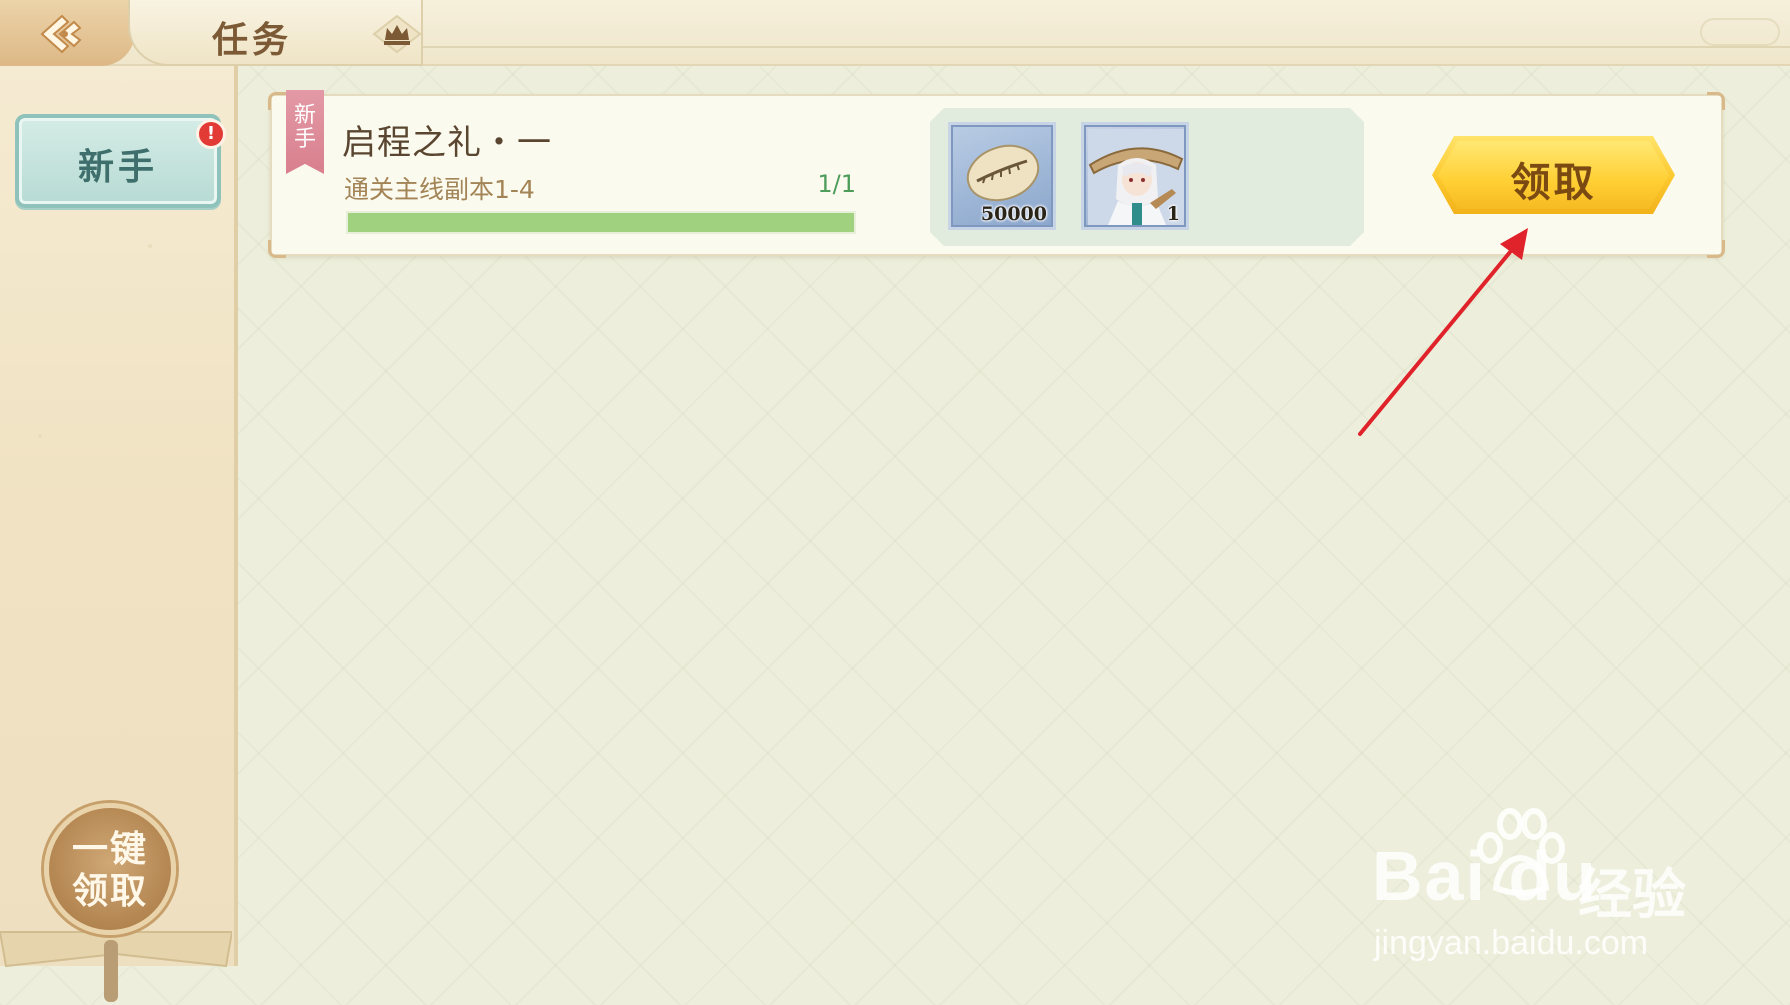 Image resolution: width=1790 pixels, height=1005 pixels. I want to click on top-bar-divider, so click(1106, 47).